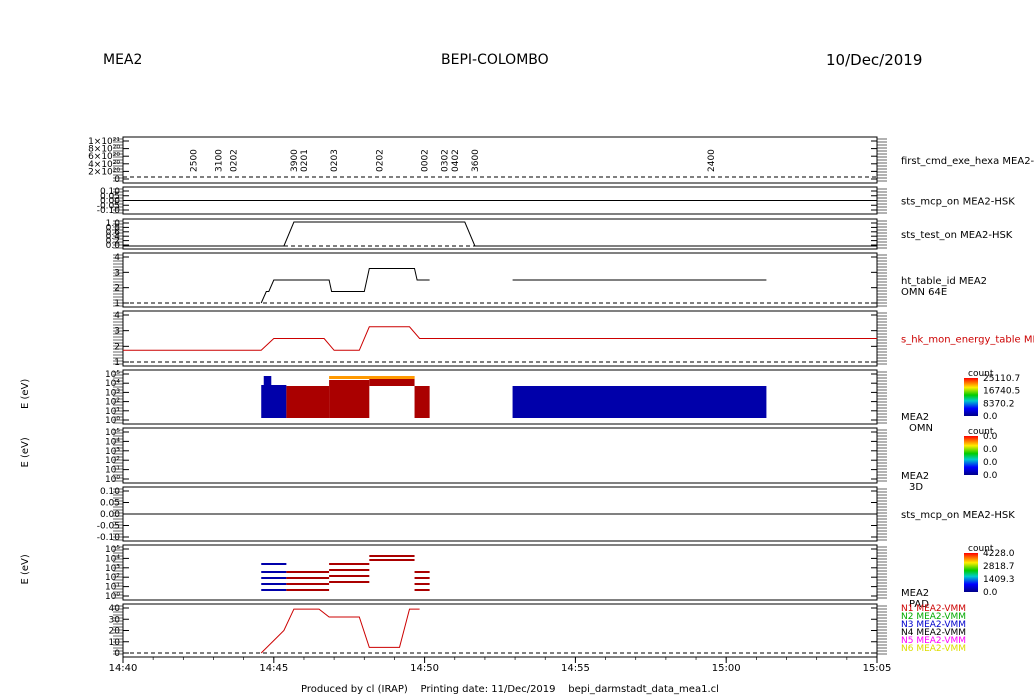 The image size is (1034, 697). Describe the element at coordinates (958, 515) in the screenshot. I see `panel-sts_mcp_on_2-side-label: sts_mcp_on MEA2-HSK` at that location.